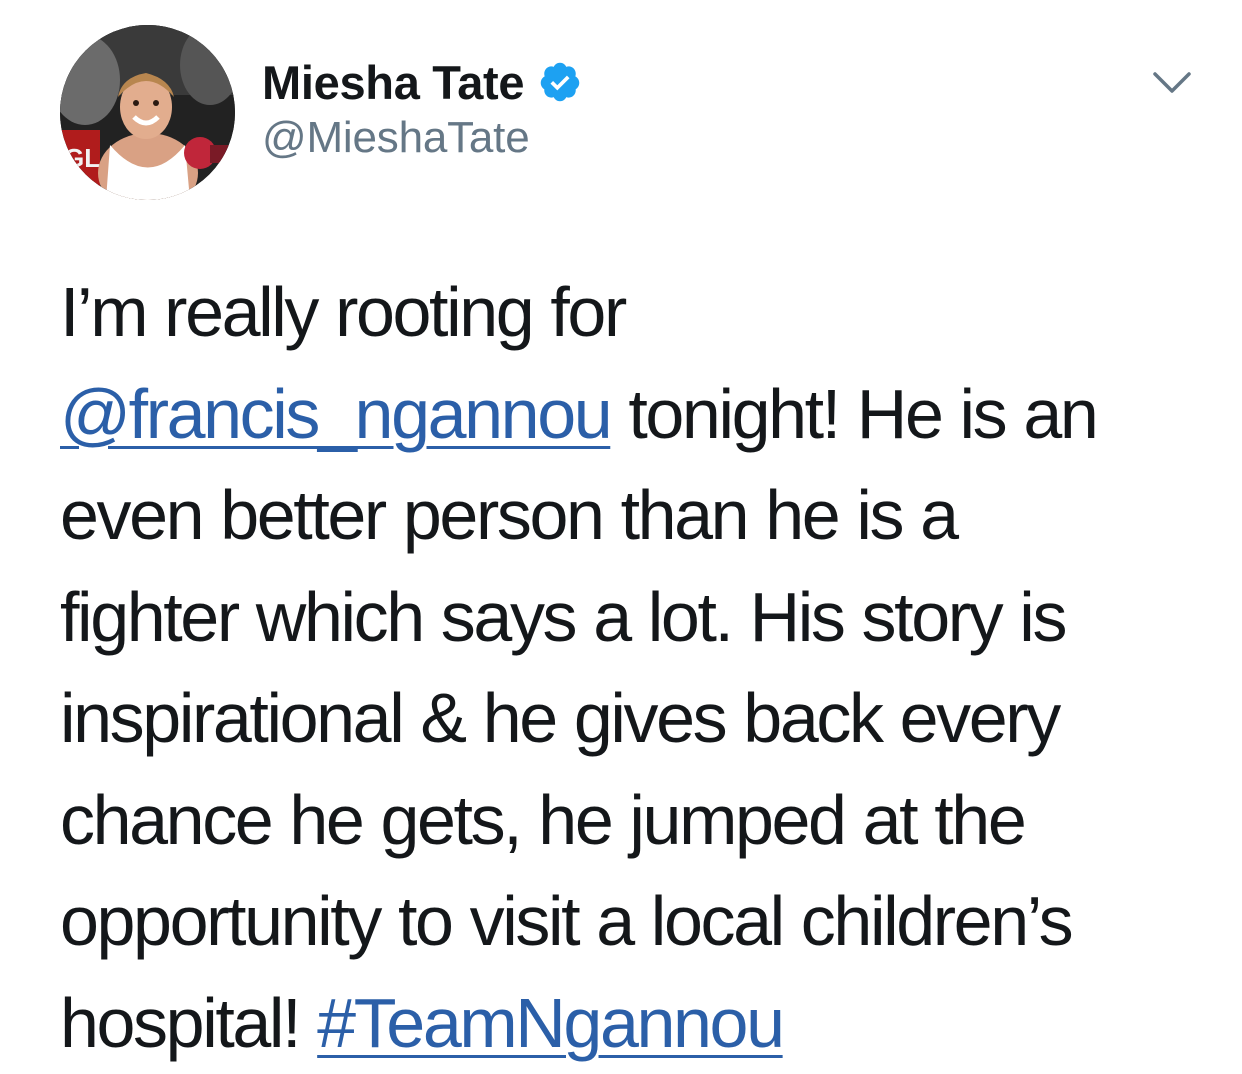 The height and width of the screenshot is (1074, 1242). What do you see at coordinates (630, 313) in the screenshot?
I see `tweet-line: I’m really rooting for` at bounding box center [630, 313].